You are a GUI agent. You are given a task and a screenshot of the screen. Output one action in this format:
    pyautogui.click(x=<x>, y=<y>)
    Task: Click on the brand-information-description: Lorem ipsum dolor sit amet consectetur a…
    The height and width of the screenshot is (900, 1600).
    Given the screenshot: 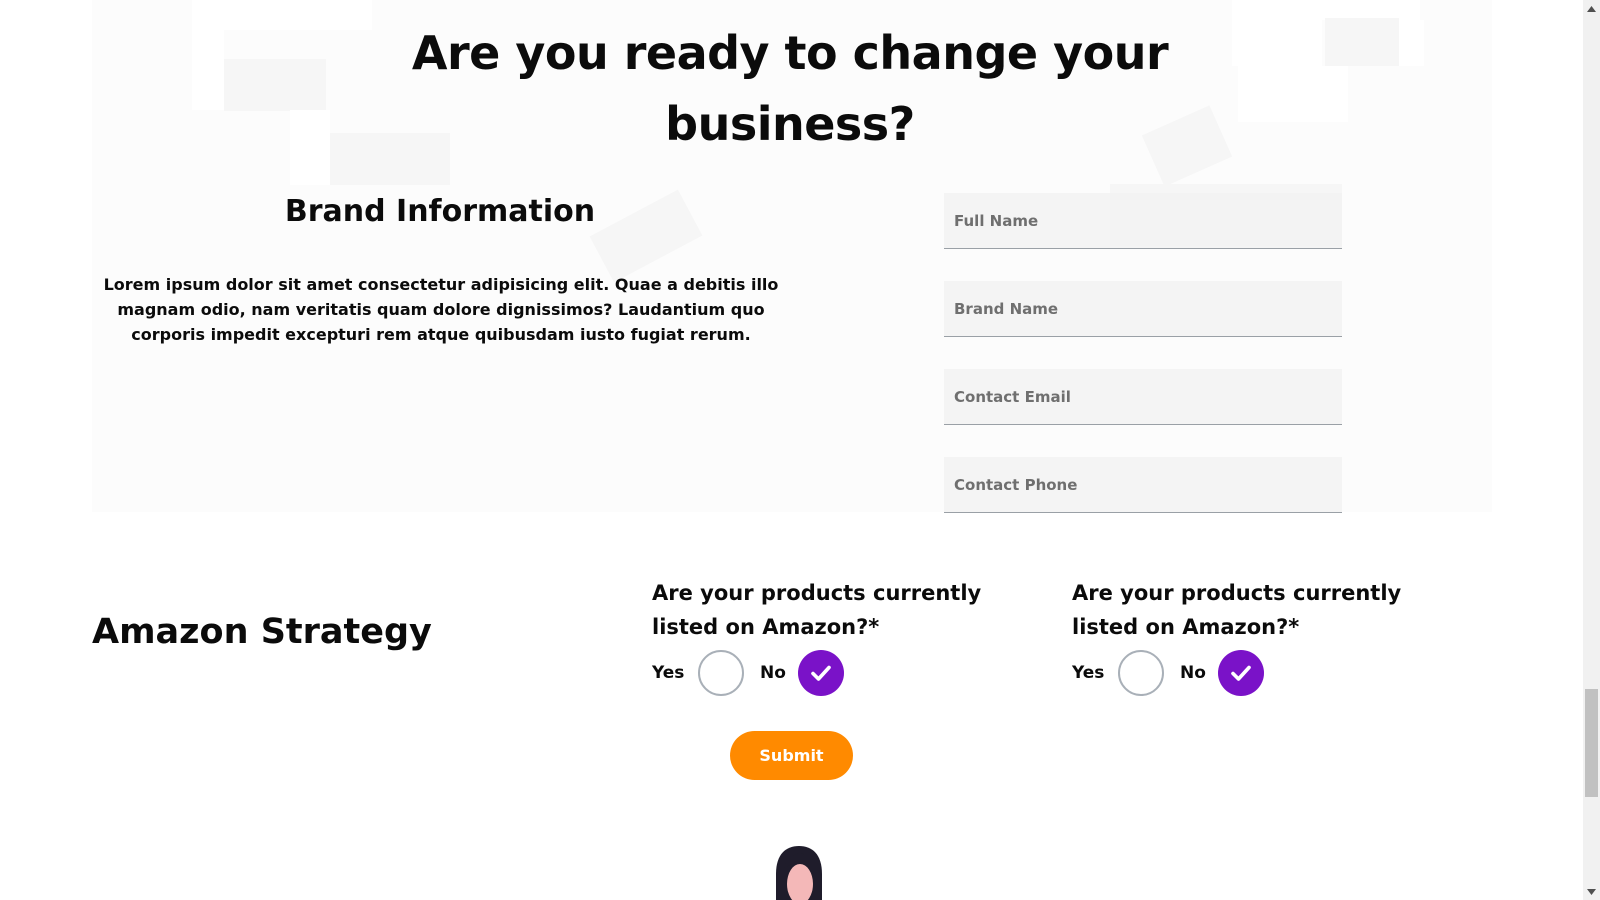 What is the action you would take?
    pyautogui.click(x=441, y=309)
    